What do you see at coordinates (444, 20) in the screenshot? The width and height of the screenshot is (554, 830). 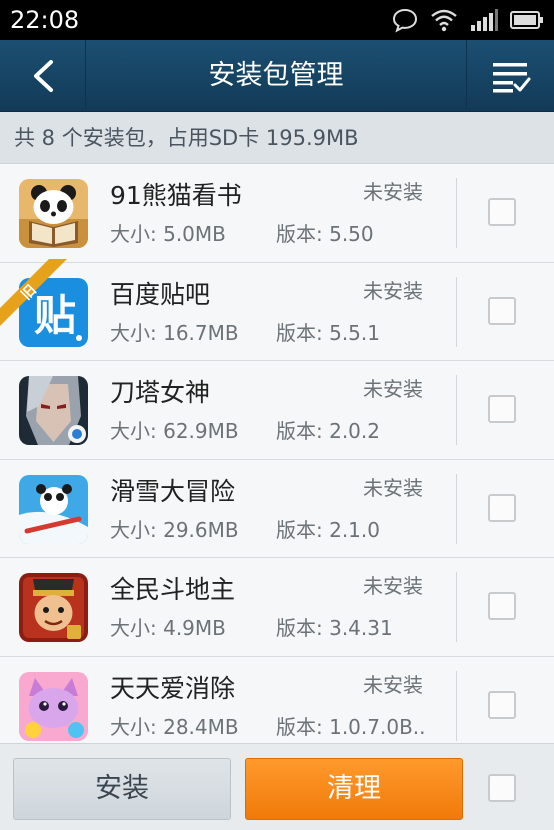 I see `wifi-icon` at bounding box center [444, 20].